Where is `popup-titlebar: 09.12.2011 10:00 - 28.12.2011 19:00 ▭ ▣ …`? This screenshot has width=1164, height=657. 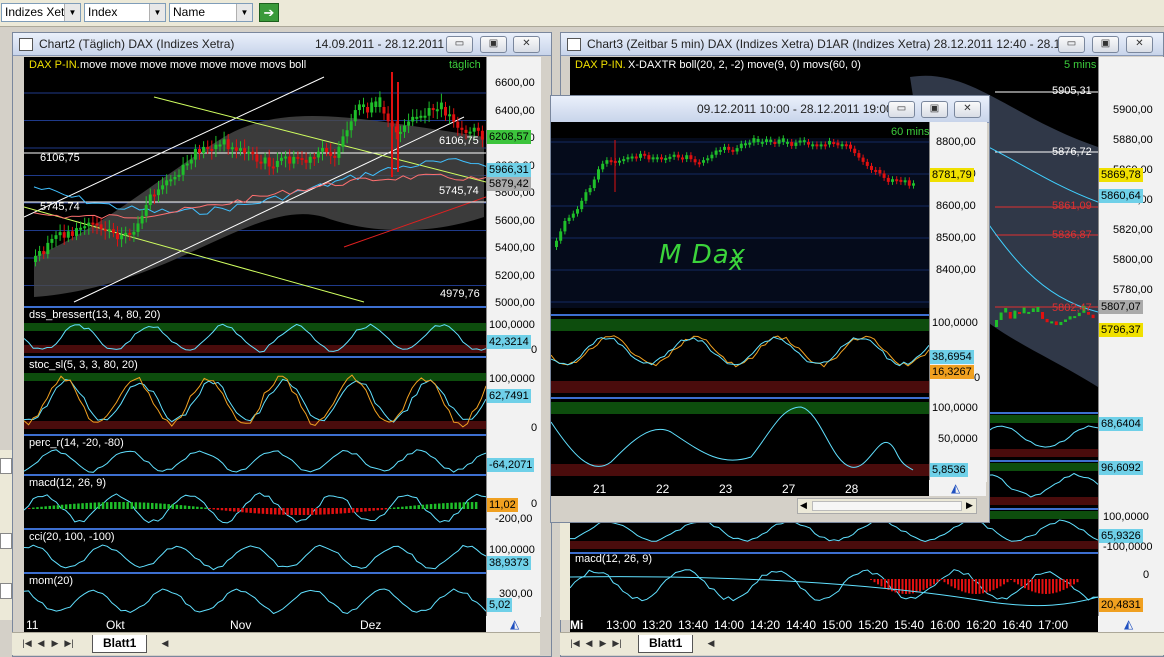
popup-titlebar: 09.12.2011 10:00 - 28.12.2011 19:00 ▭ ▣ … is located at coordinates (770, 109).